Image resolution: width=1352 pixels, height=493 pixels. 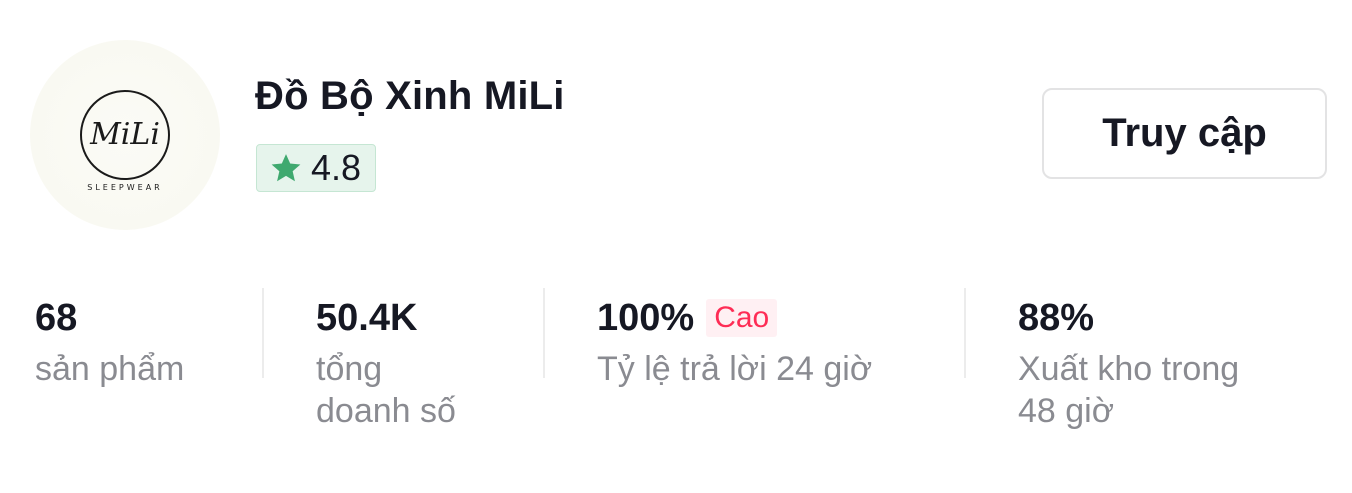 What do you see at coordinates (1056, 318) in the screenshot?
I see `shipping-rate: 88%` at bounding box center [1056, 318].